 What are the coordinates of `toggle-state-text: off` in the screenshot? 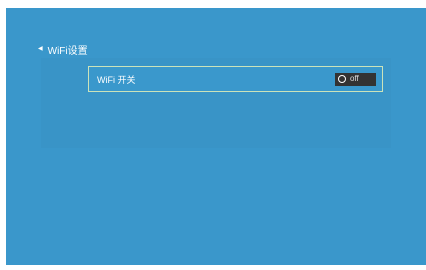 It's located at (354, 78).